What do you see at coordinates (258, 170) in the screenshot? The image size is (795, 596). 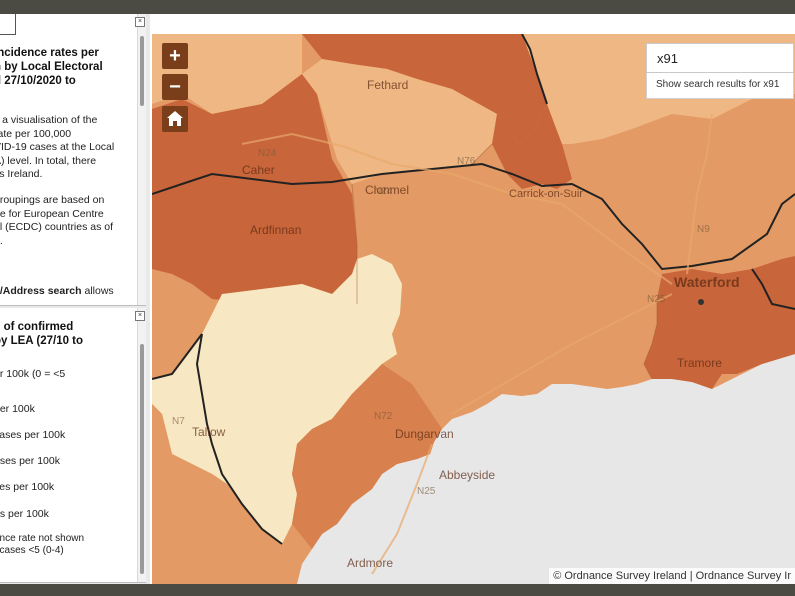 I see `place-label: Caher` at bounding box center [258, 170].